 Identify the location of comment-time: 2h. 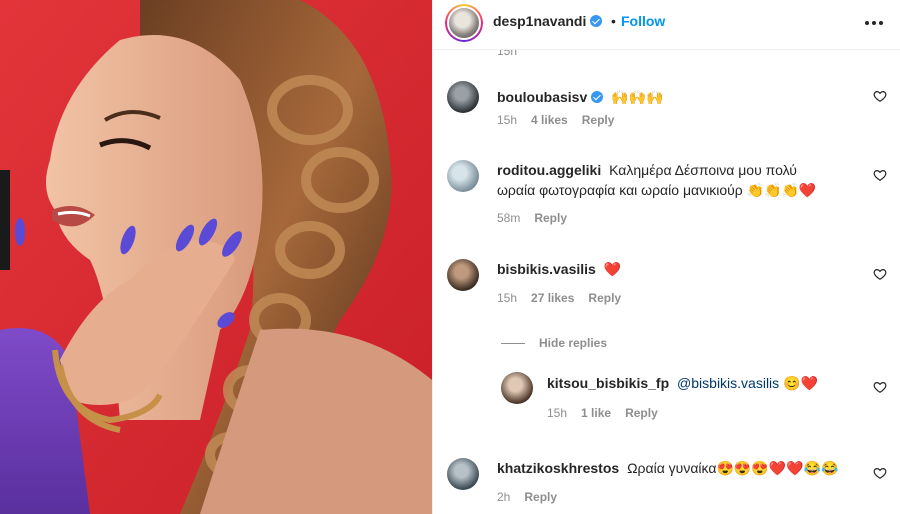
(503, 497).